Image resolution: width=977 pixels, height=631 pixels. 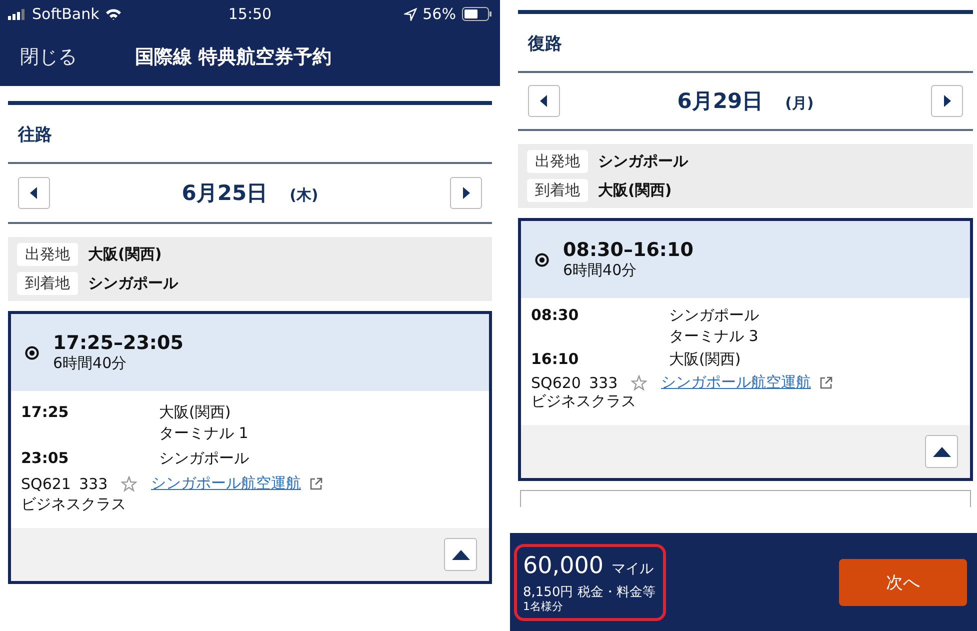 What do you see at coordinates (233, 57) in the screenshot?
I see `page-title: 国際線 特典航空券予約` at bounding box center [233, 57].